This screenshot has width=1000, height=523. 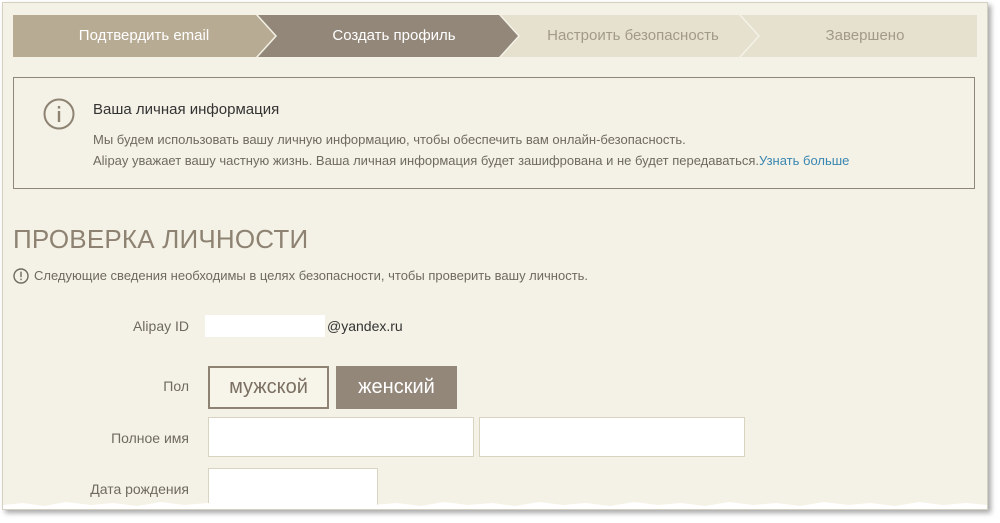 What do you see at coordinates (268, 387) in the screenshot?
I see `gender-male-button: мужской` at bounding box center [268, 387].